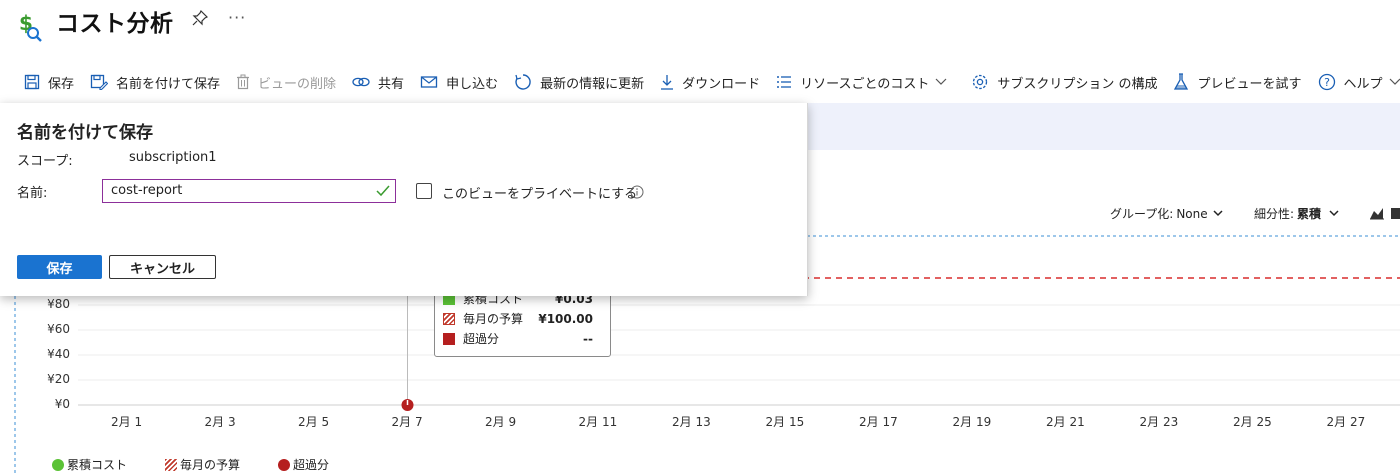 The height and width of the screenshot is (475, 1400). What do you see at coordinates (407, 422) in the screenshot?
I see `x-tick-label: 2月 7` at bounding box center [407, 422].